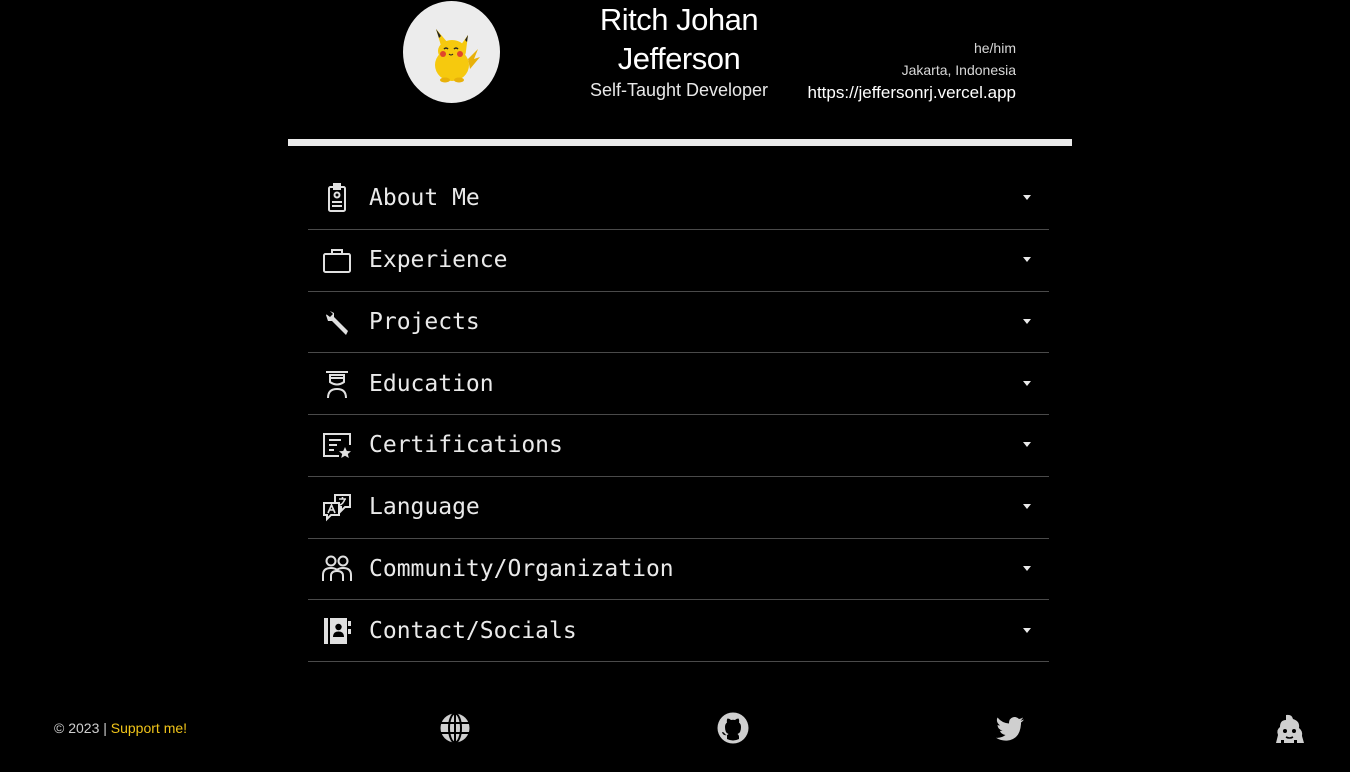 This screenshot has height=772, width=1350. What do you see at coordinates (337, 631) in the screenshot?
I see `contact-book-icon` at bounding box center [337, 631].